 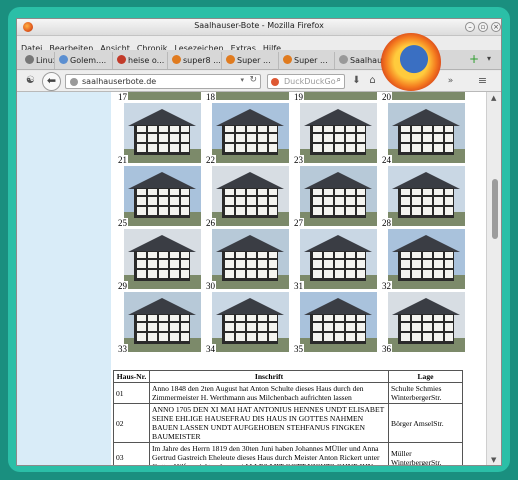 What do you see at coordinates (176, 59) in the screenshot?
I see `super8-icon` at bounding box center [176, 59].